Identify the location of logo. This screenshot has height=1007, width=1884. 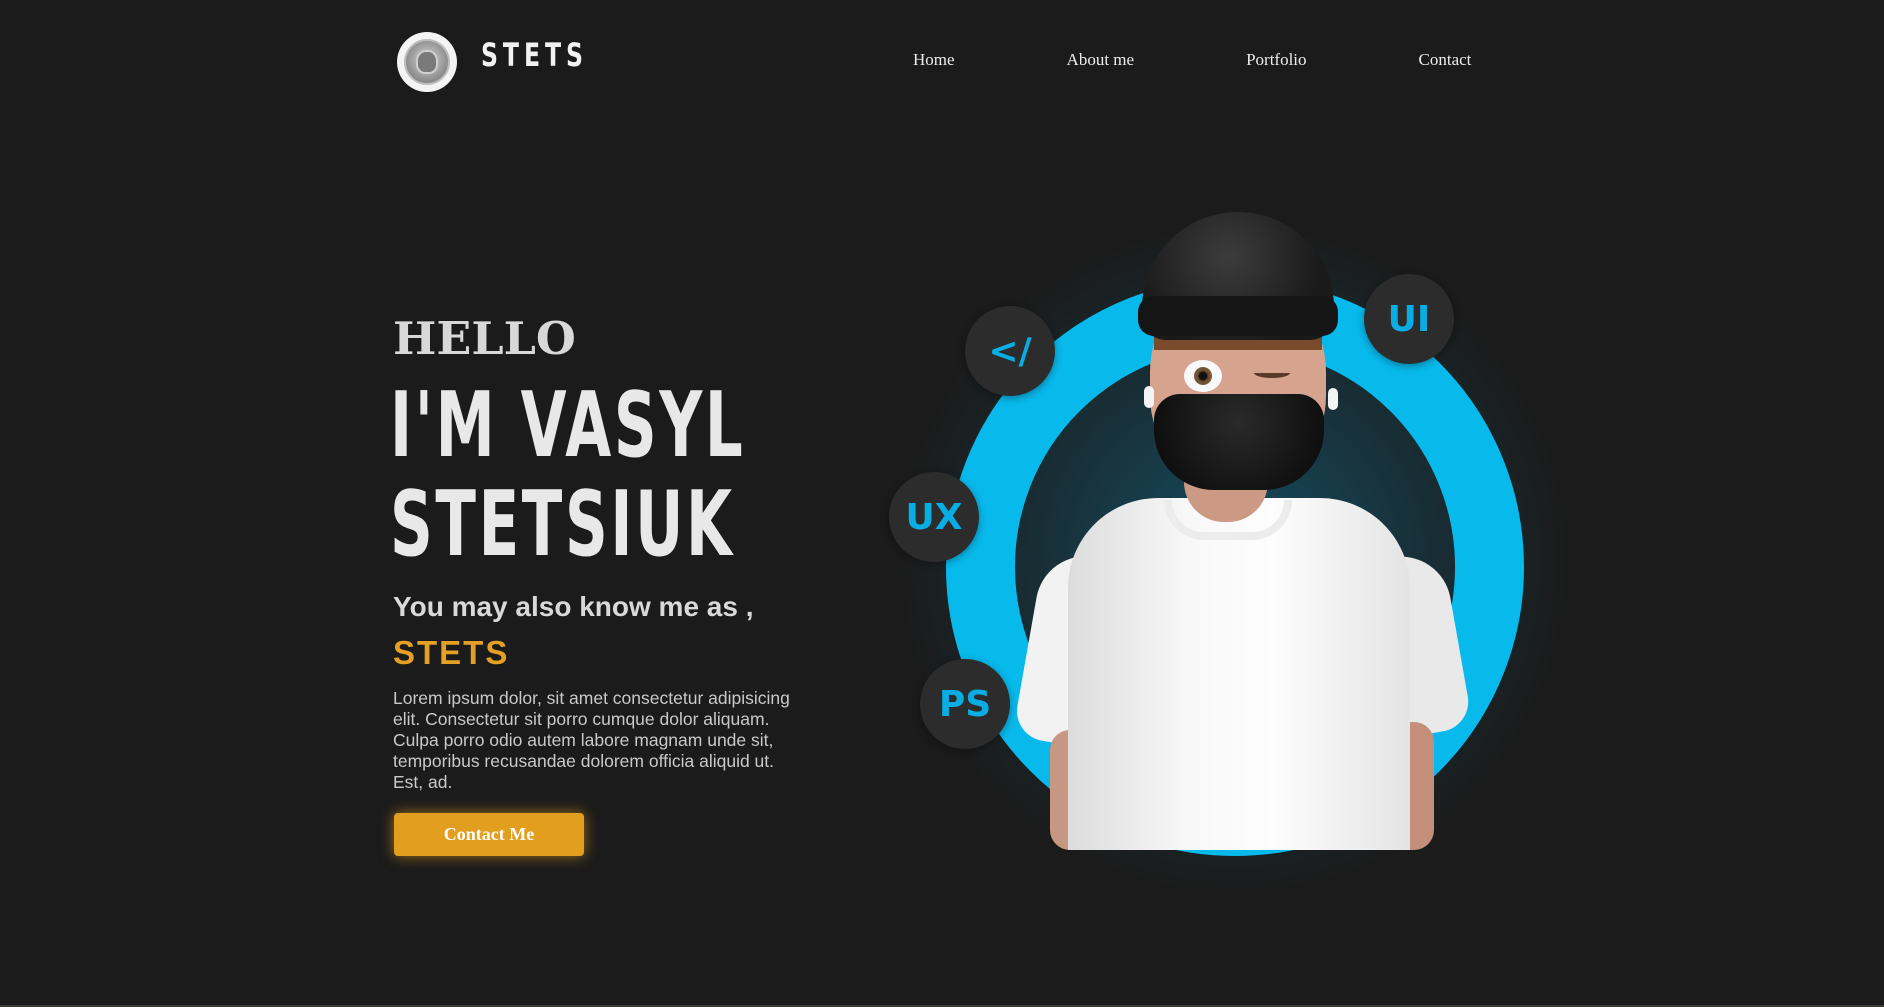
(427, 62).